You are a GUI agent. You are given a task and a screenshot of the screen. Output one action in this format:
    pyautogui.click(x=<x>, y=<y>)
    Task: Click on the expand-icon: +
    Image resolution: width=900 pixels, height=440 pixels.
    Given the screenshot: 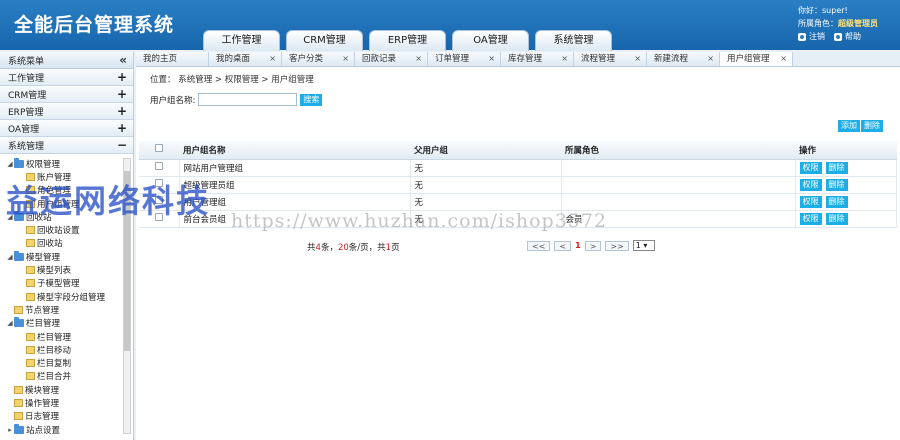 What is the action you would take?
    pyautogui.click(x=121, y=111)
    